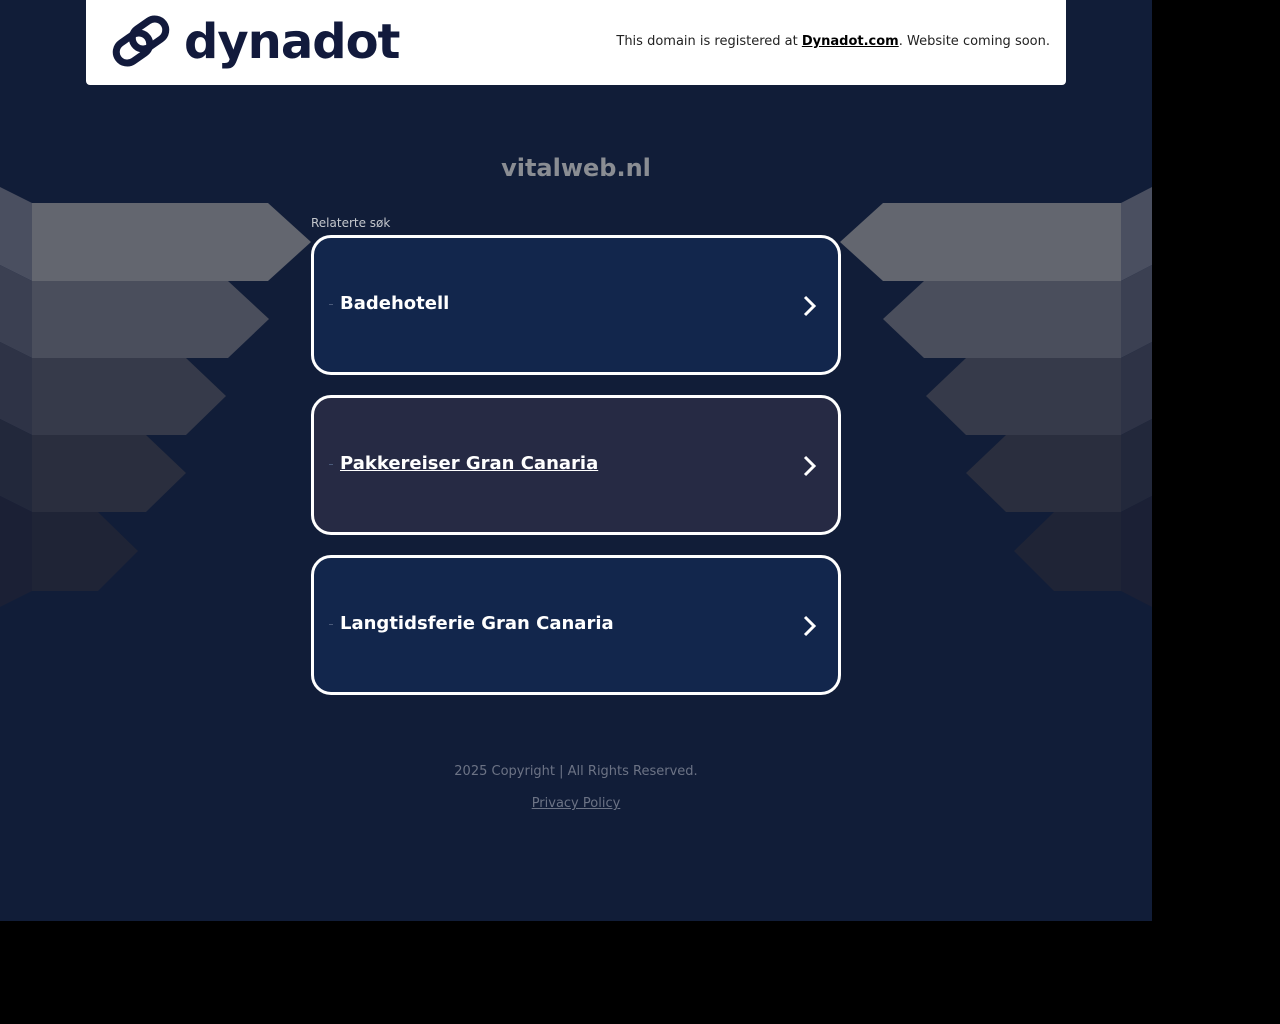  I want to click on decorative-stripes-left, so click(156, 397).